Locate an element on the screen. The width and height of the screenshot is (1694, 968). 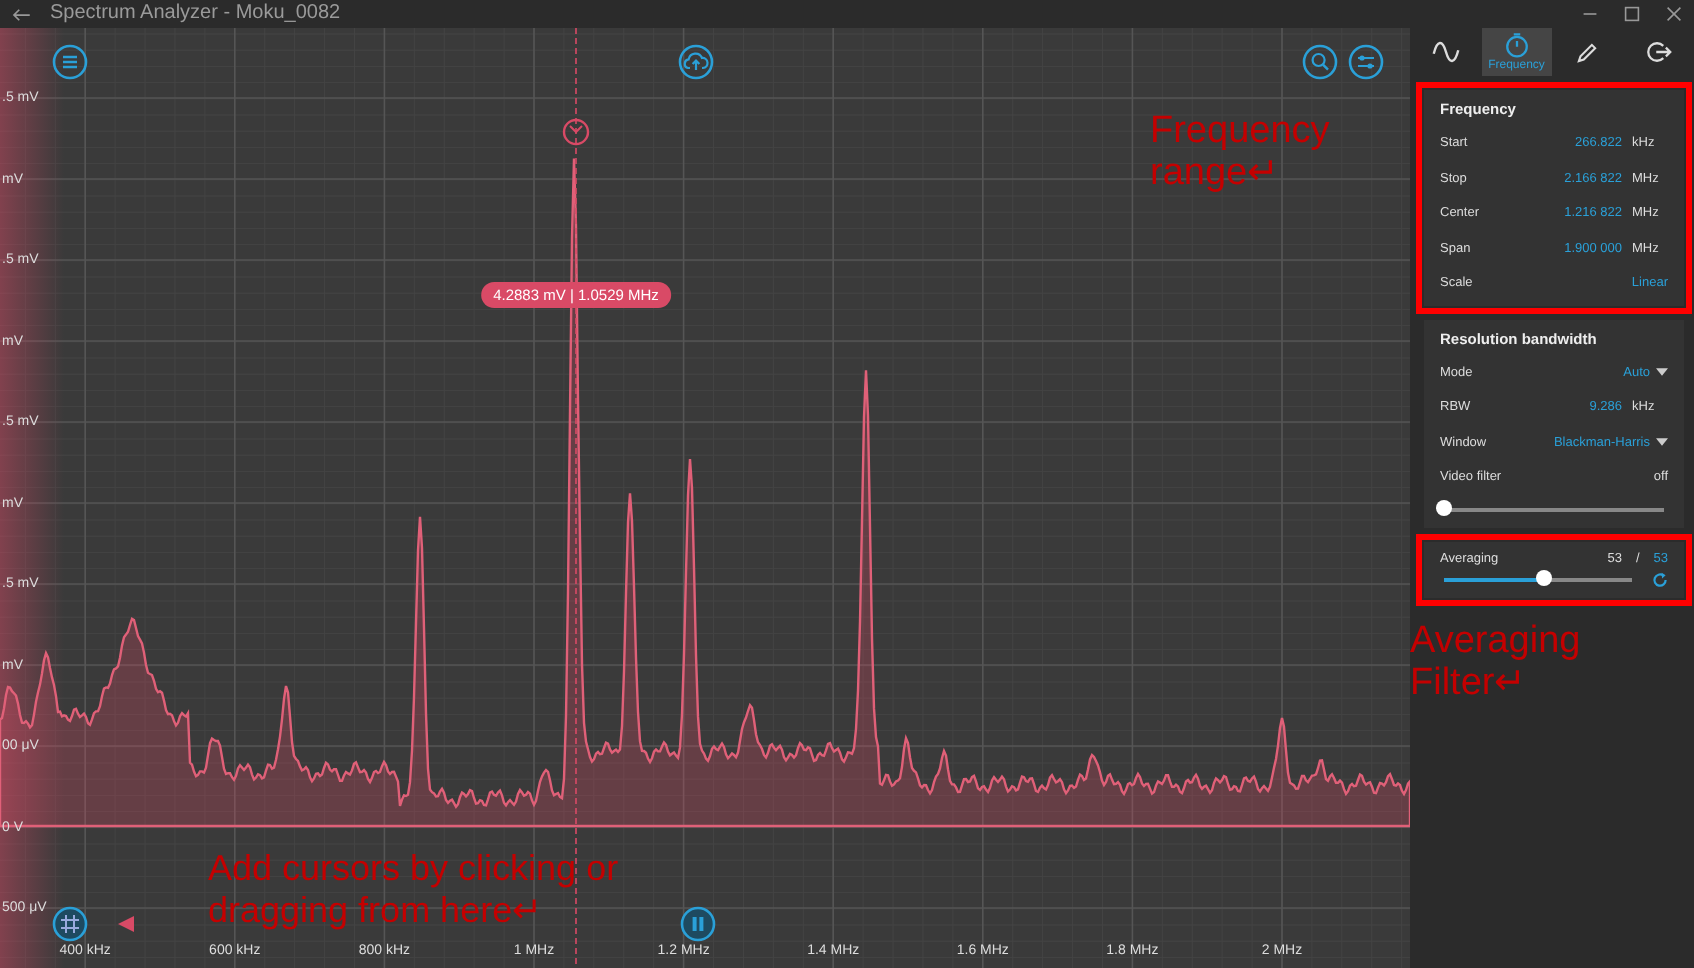
triangle-marker-icon is located at coordinates (126, 924).